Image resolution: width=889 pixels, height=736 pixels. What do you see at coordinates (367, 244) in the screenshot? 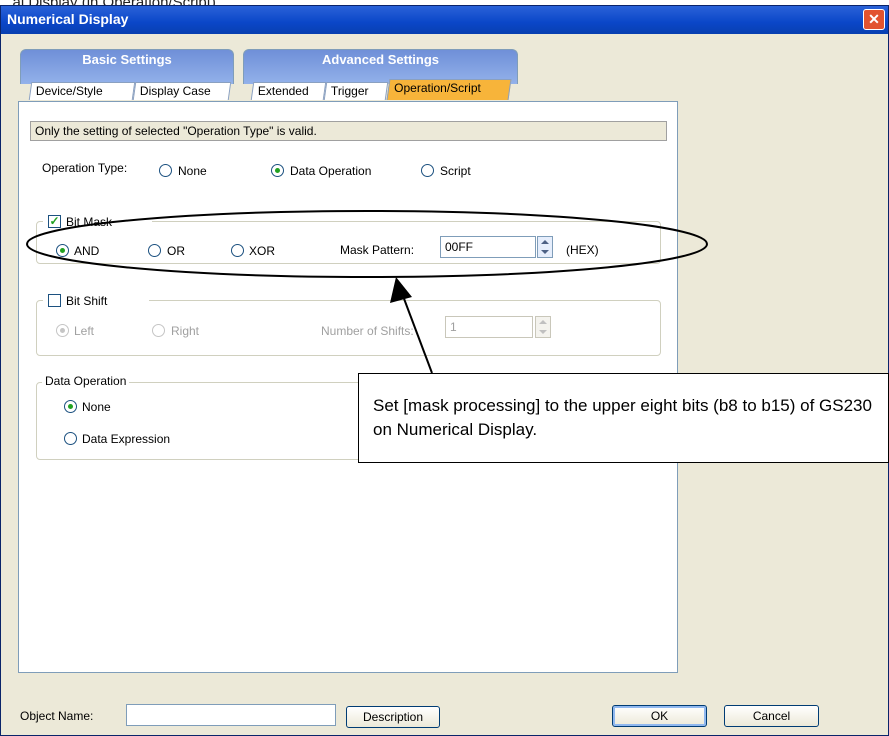
I see `highlight-ellipse` at bounding box center [367, 244].